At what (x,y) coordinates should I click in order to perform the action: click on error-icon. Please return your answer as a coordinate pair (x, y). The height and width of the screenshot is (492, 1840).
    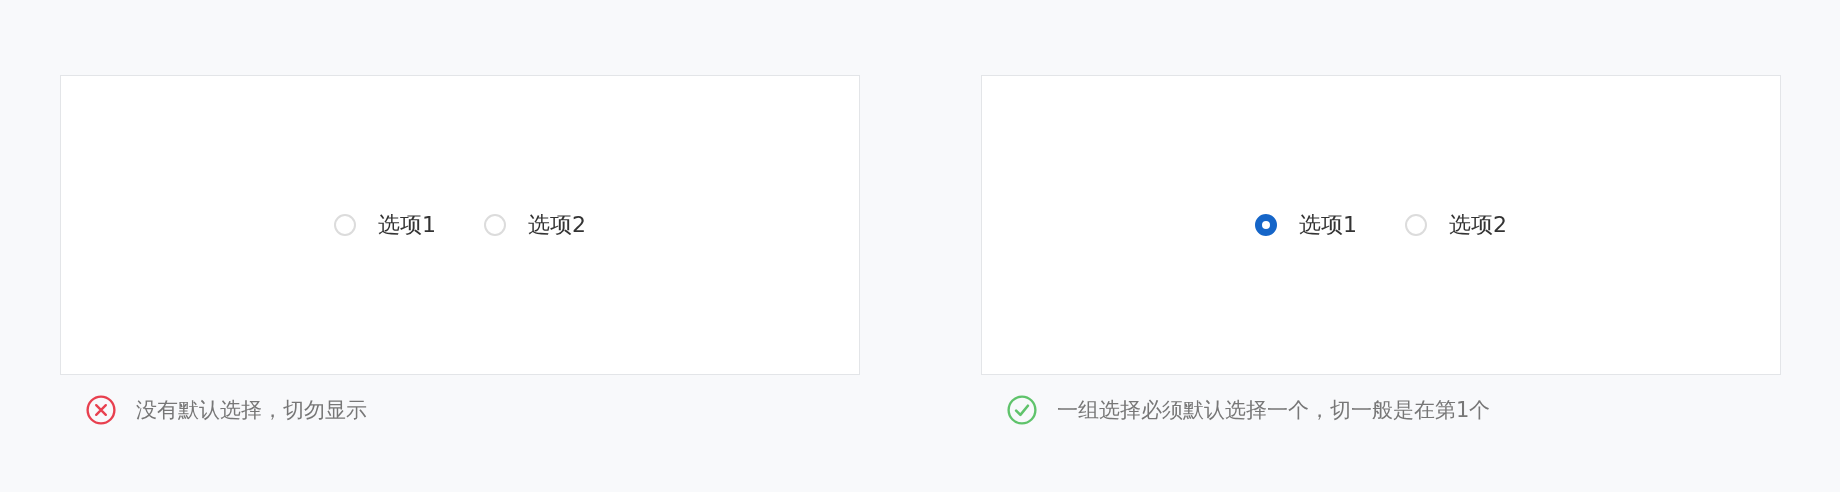
    Looking at the image, I should click on (101, 410).